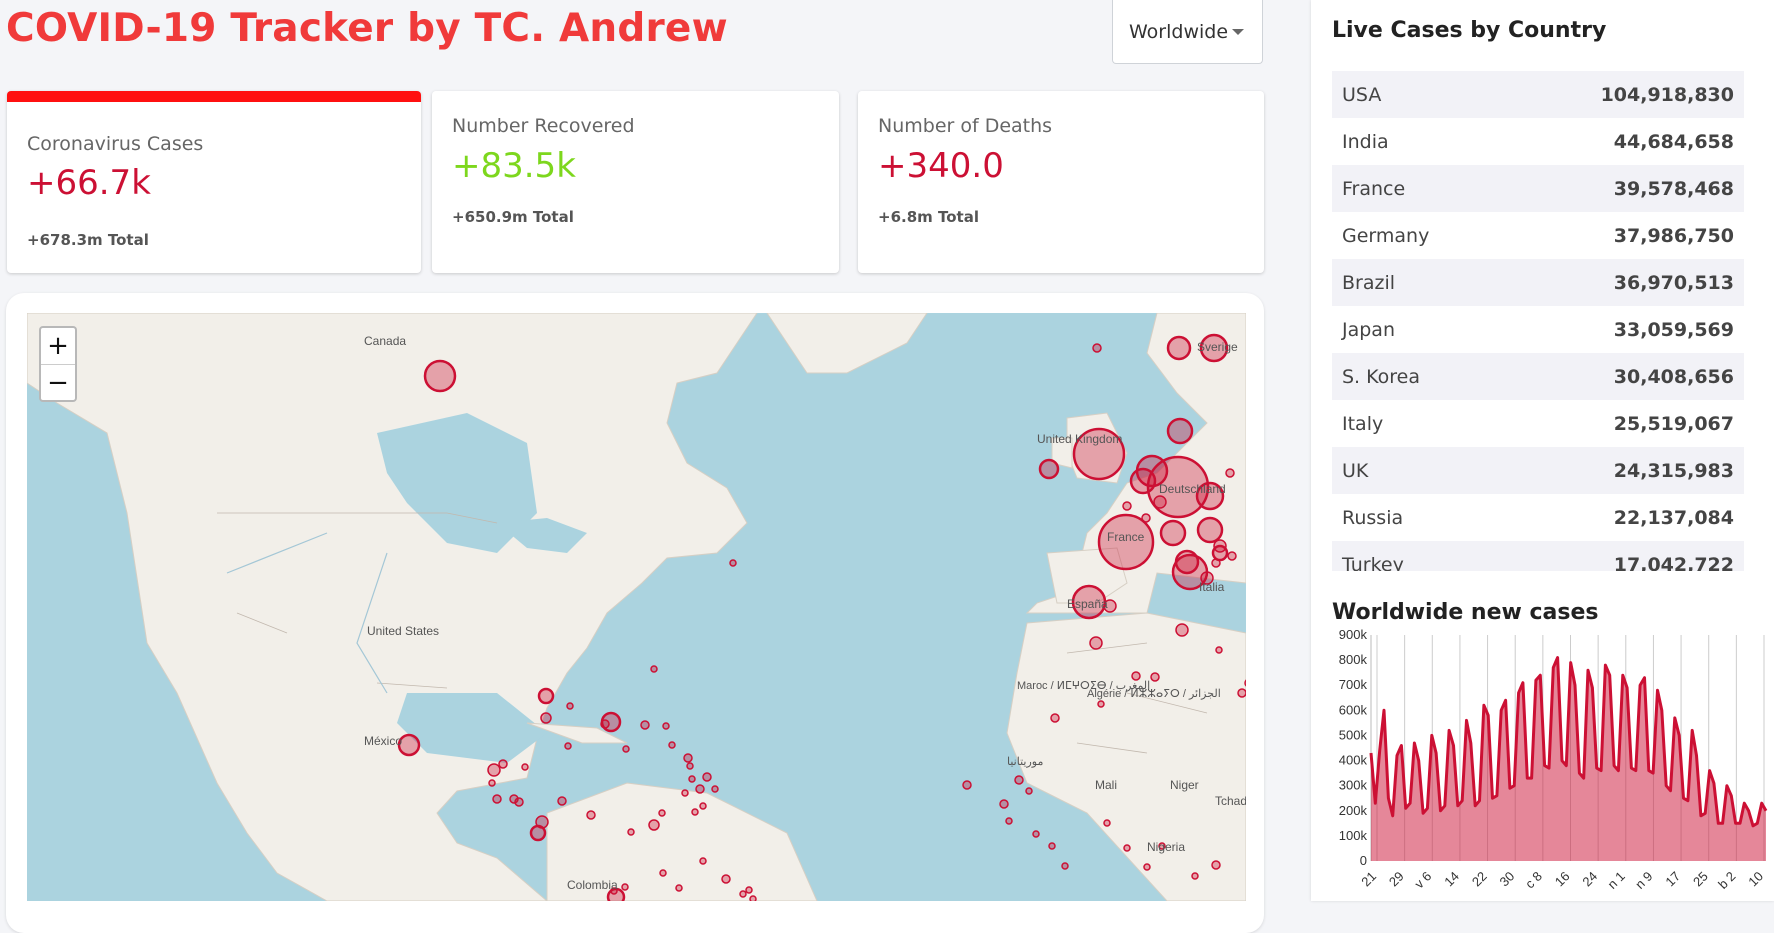  Describe the element at coordinates (89, 183) in the screenshot. I see `cases-card-today: +66.7k` at that location.